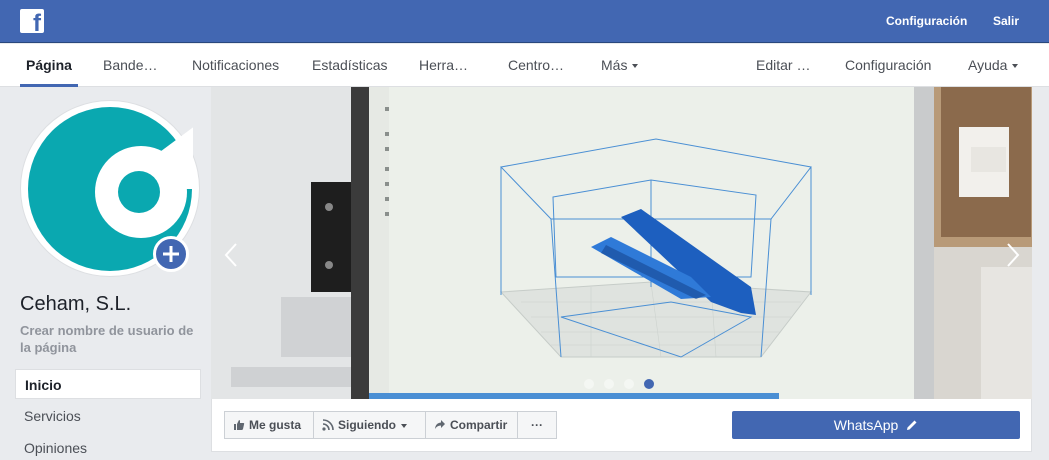  I want to click on share-button: Compartir, so click(471, 425).